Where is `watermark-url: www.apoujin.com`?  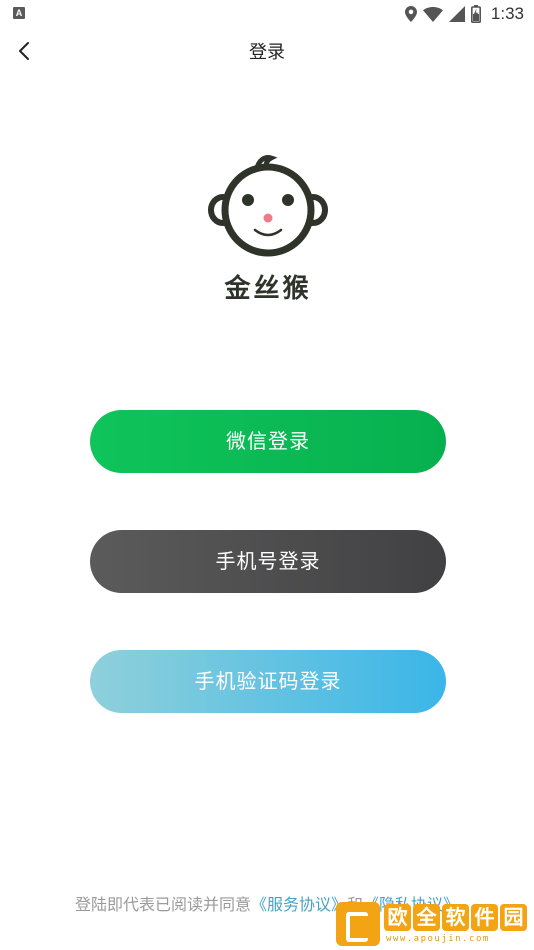 watermark-url: www.apoujin.com is located at coordinates (438, 939).